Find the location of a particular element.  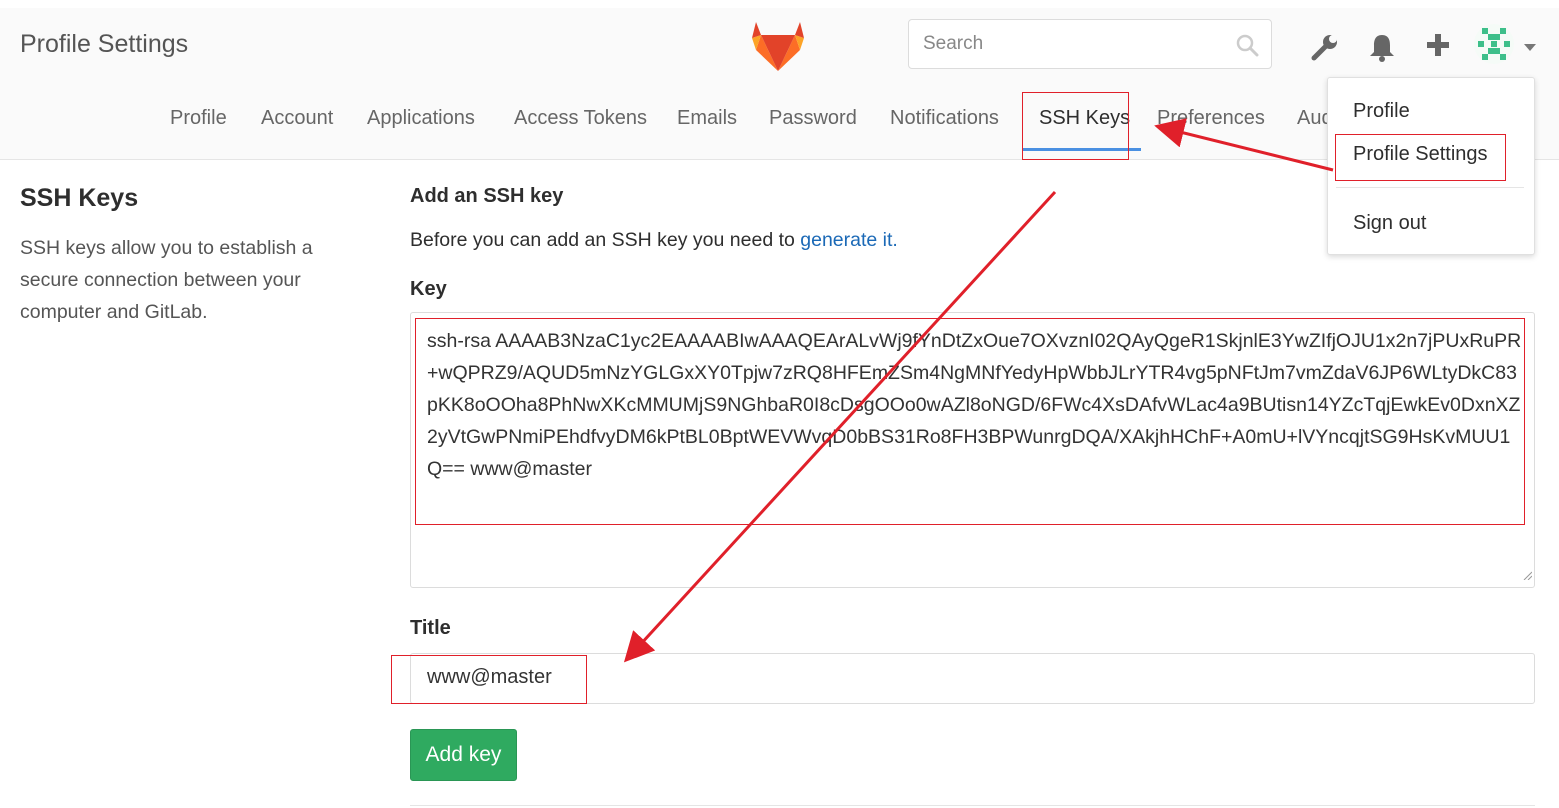

search-icon is located at coordinates (1247, 47).